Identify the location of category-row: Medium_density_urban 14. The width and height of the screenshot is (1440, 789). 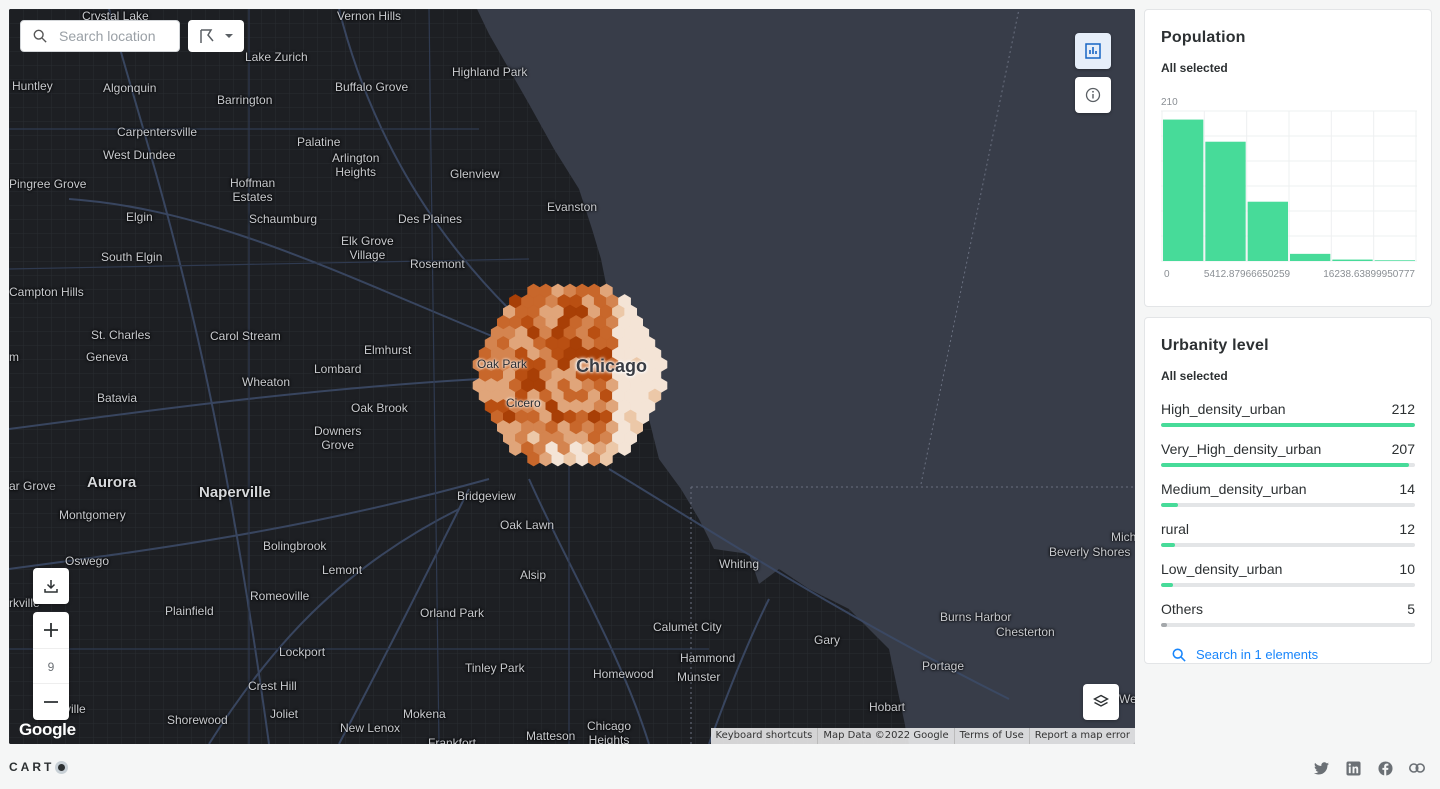
(1288, 494).